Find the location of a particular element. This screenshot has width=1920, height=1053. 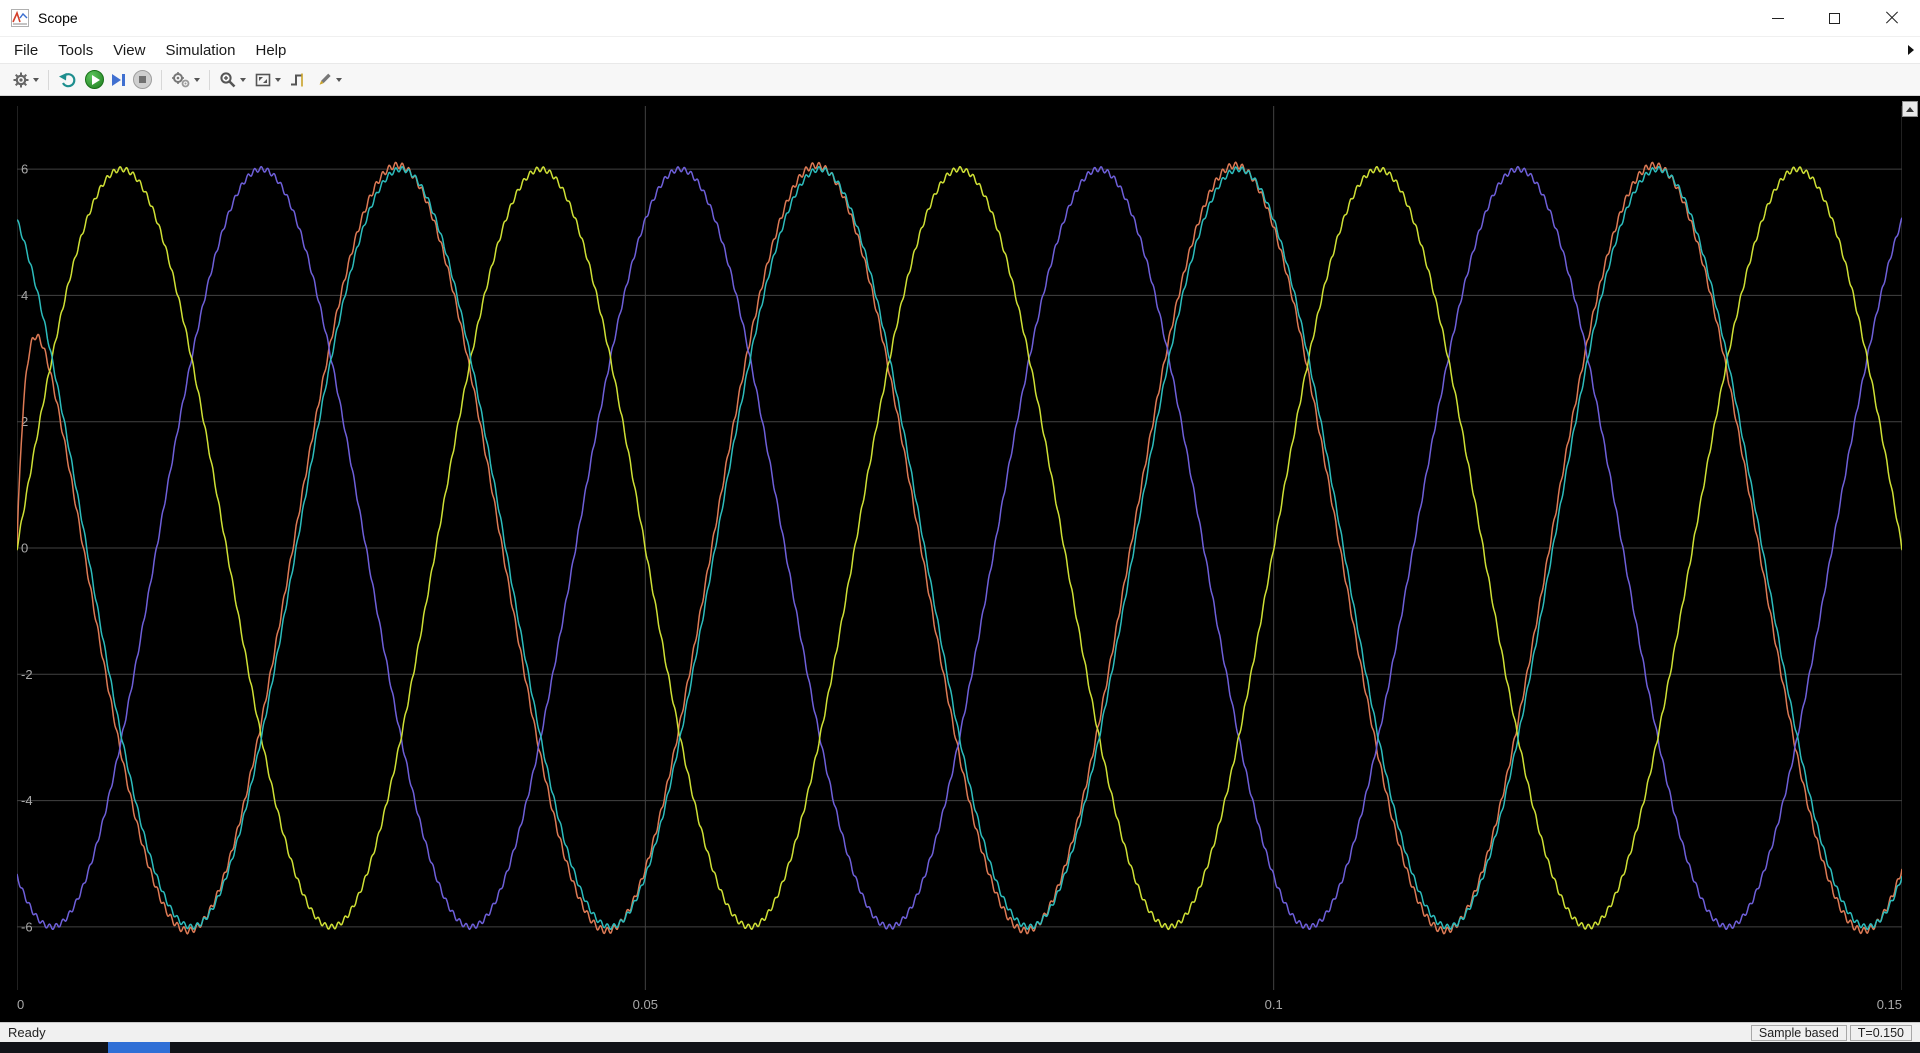

svg-text: 6 is located at coordinates (24, 169).